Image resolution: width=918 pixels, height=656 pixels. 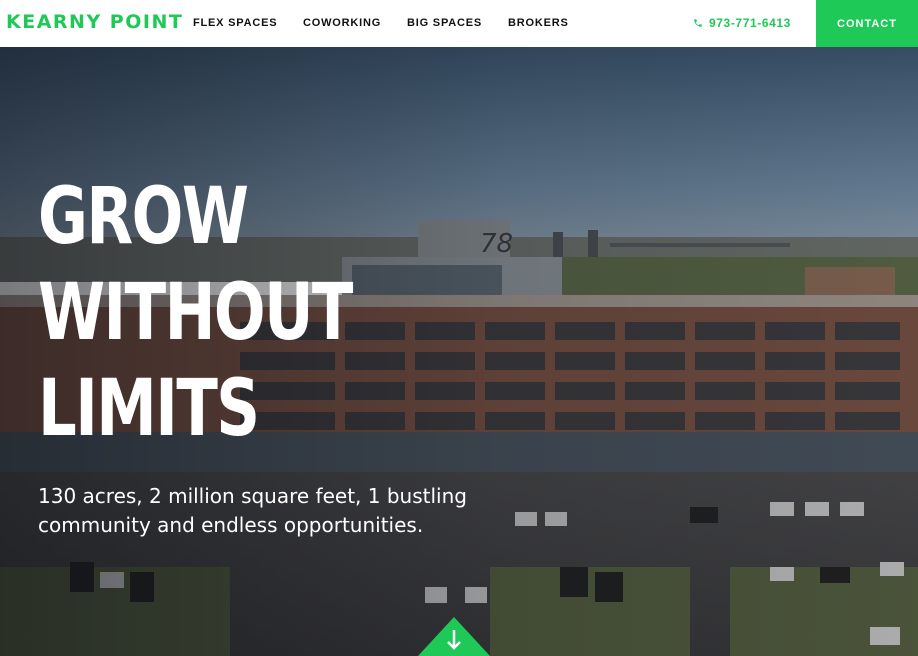 I want to click on phone-link: 973-771-6413, so click(x=742, y=23).